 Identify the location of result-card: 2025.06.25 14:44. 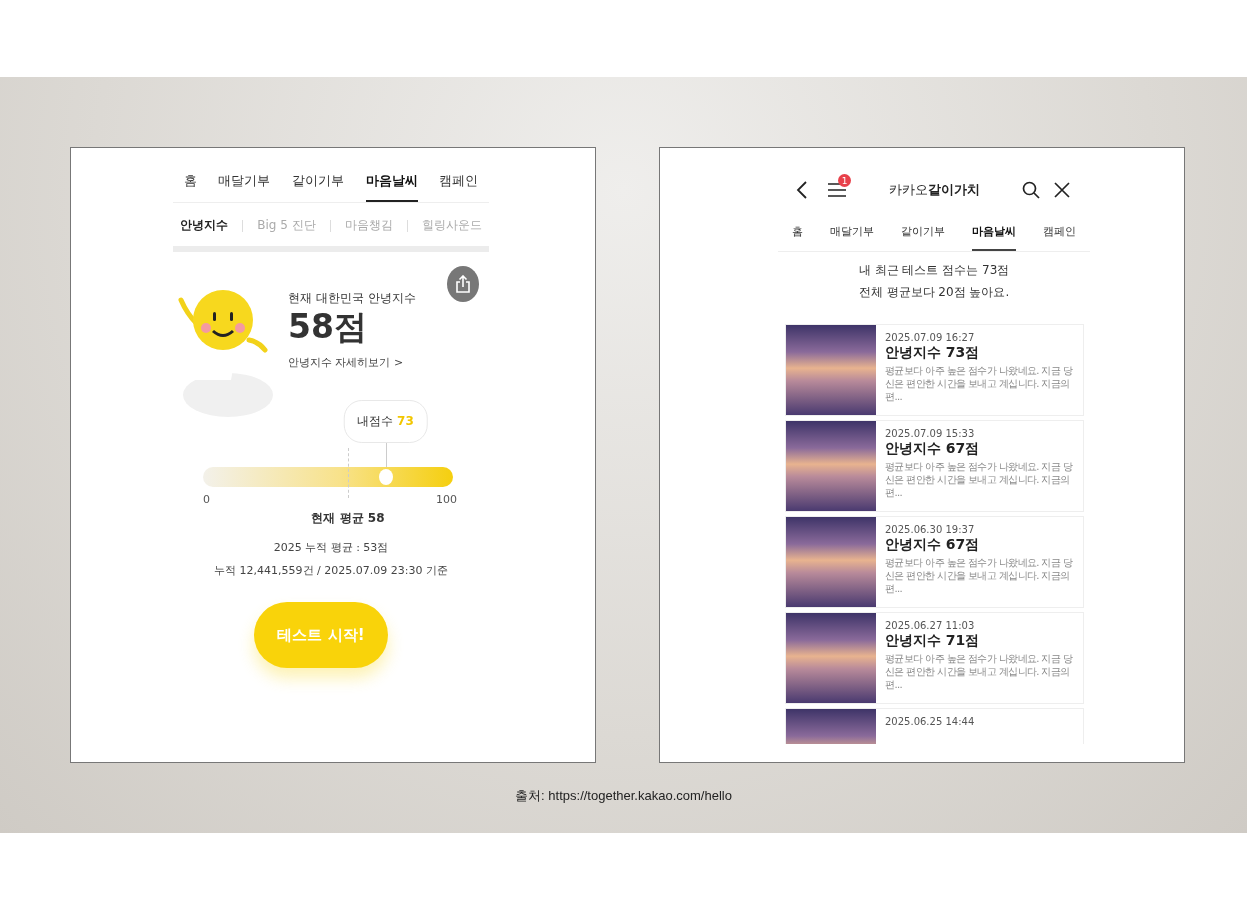
(934, 726).